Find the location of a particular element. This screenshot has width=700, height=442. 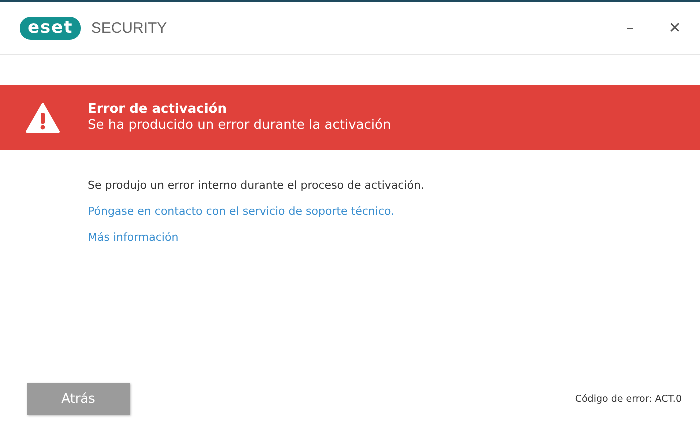

help-link: Póngase en contacto con el servicio de soporte técnico. is located at coordinates (241, 211).